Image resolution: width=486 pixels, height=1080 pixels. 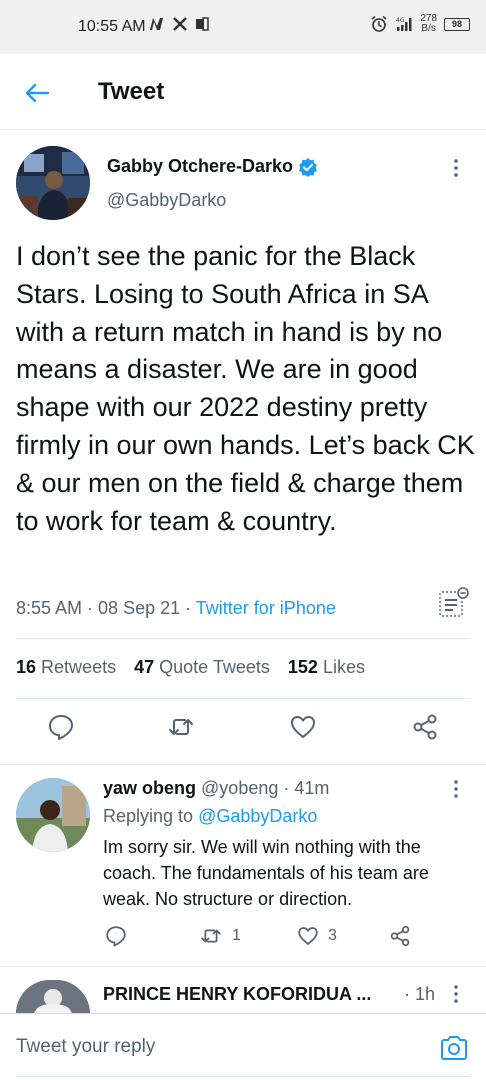 I want to click on reply-header: yaw obeng @yobeng · 41m, so click(x=216, y=788).